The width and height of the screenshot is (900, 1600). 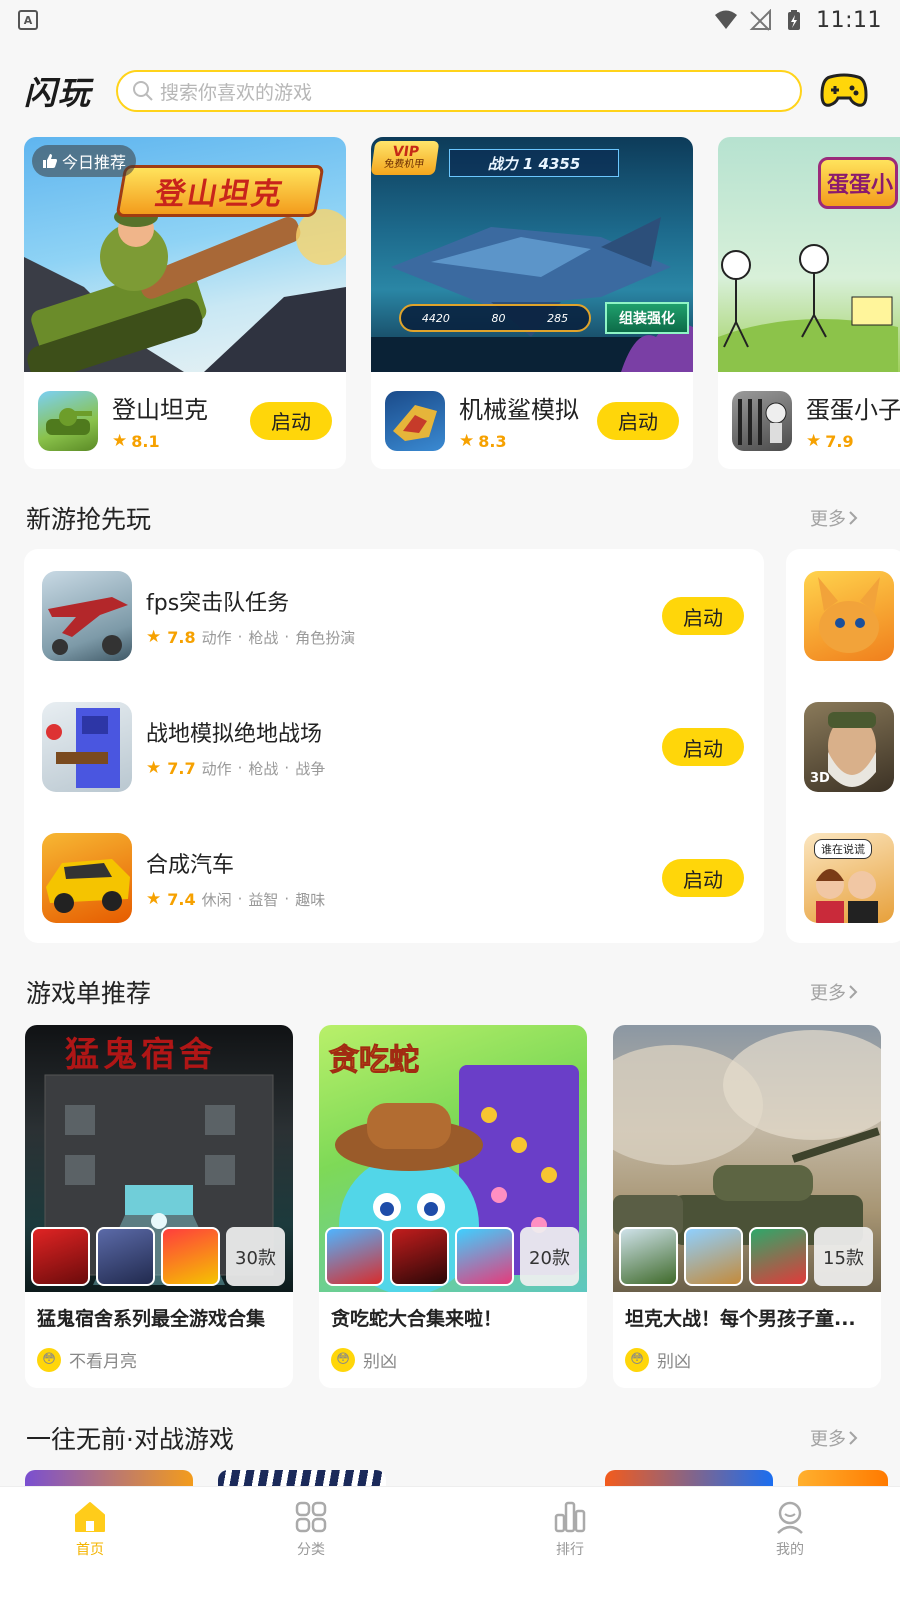 I want to click on search-icon, so click(x=143, y=91).